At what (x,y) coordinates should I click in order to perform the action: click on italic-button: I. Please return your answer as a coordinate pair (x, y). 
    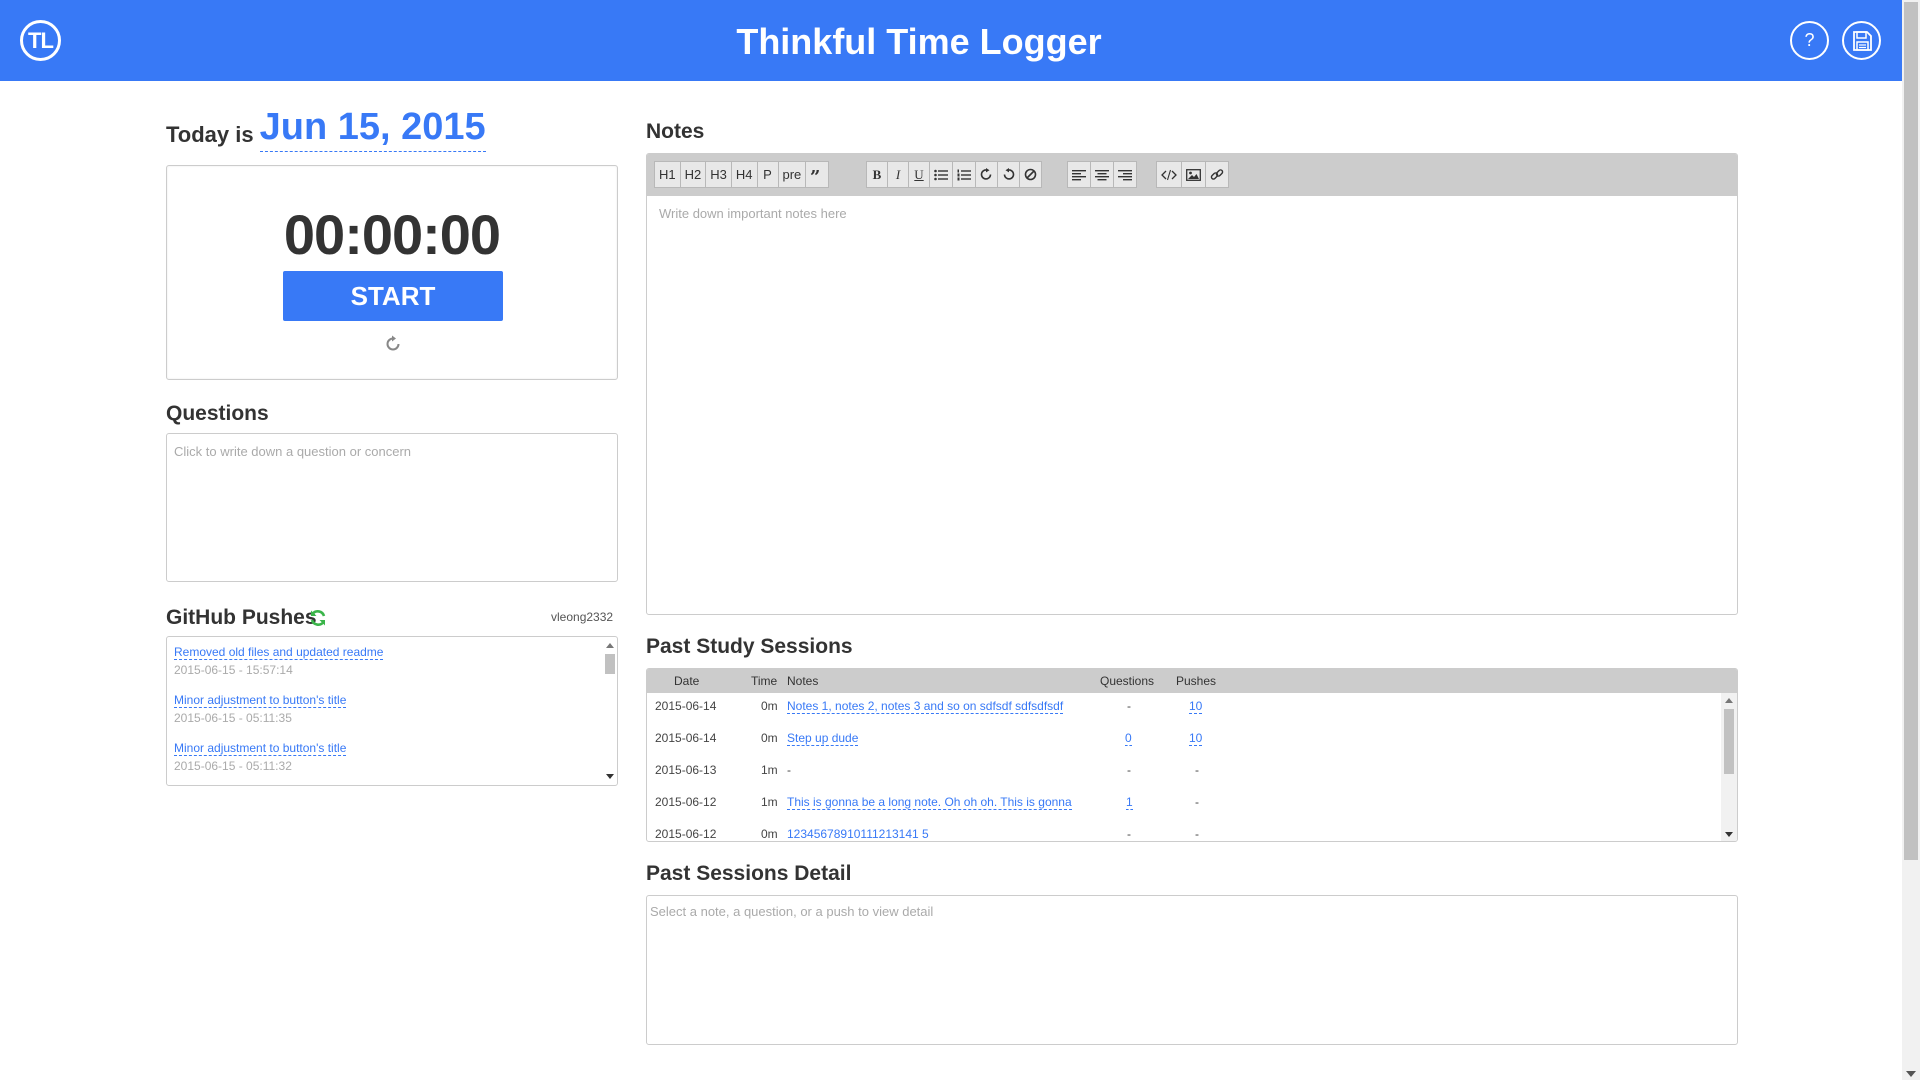
    Looking at the image, I should click on (898, 174).